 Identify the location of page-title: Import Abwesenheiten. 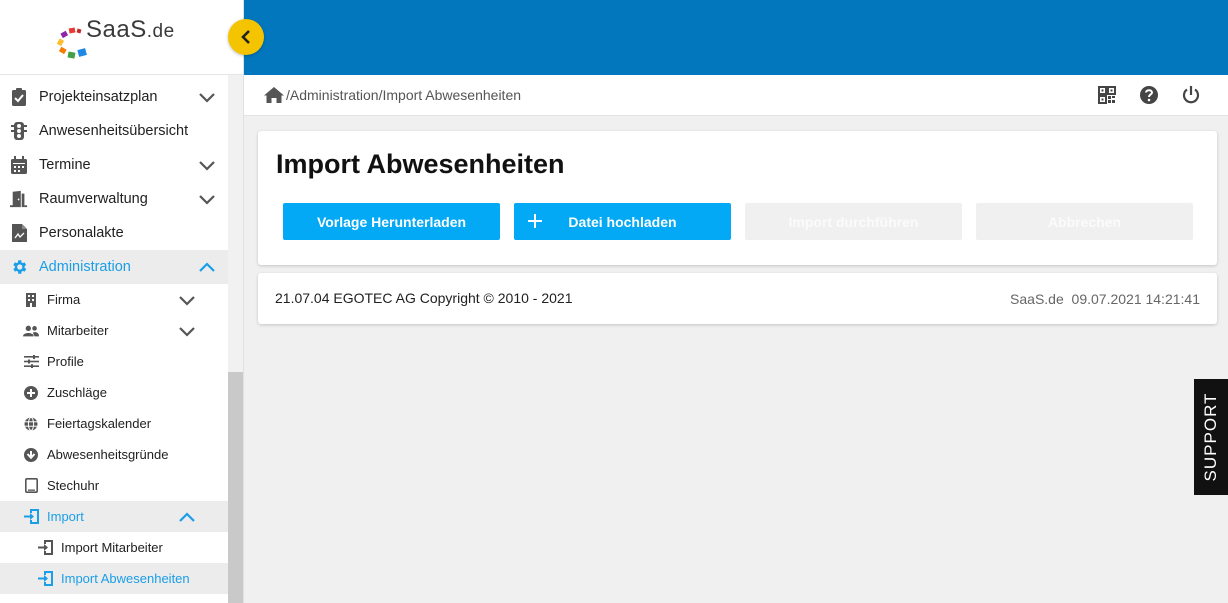
(420, 164).